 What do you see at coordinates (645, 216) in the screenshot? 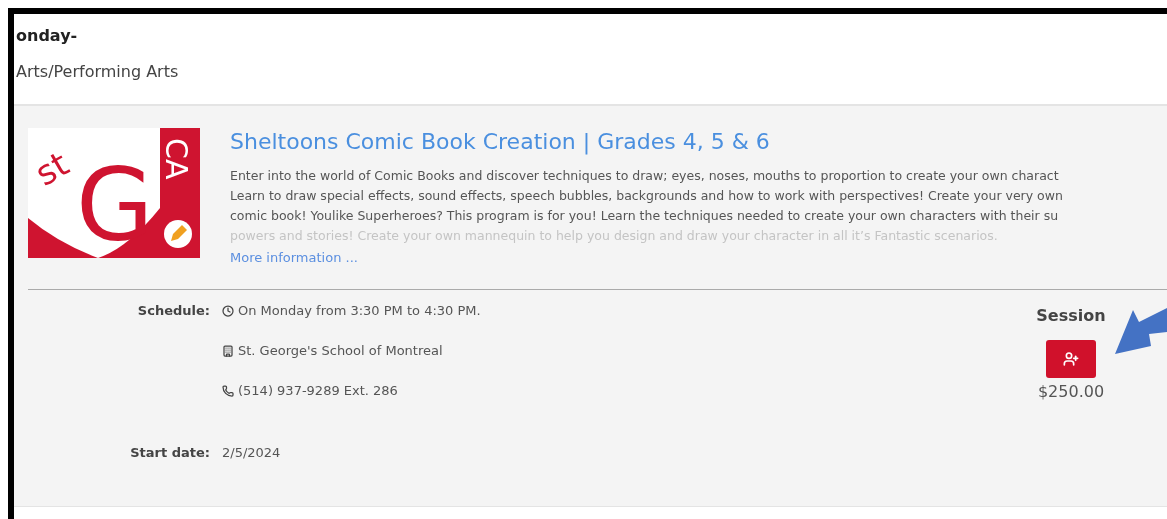
I see `description-line: comic book! Youlike Superheroes? This program is for you! Learn the techniques needed to create your own characters with their su` at bounding box center [645, 216].